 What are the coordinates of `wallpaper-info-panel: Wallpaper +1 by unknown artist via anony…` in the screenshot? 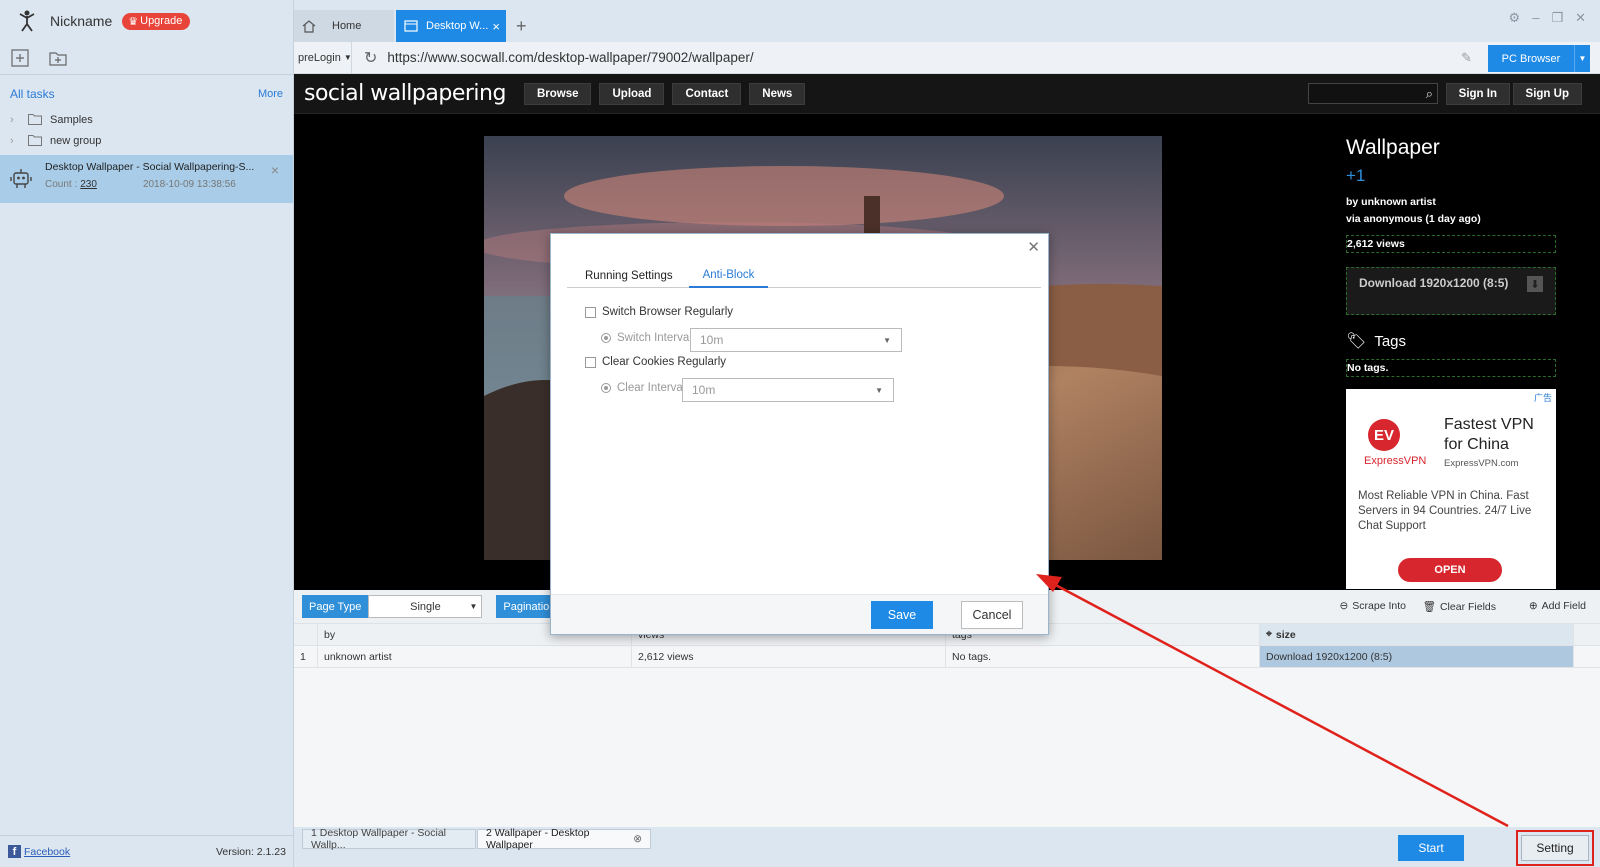 It's located at (1451, 362).